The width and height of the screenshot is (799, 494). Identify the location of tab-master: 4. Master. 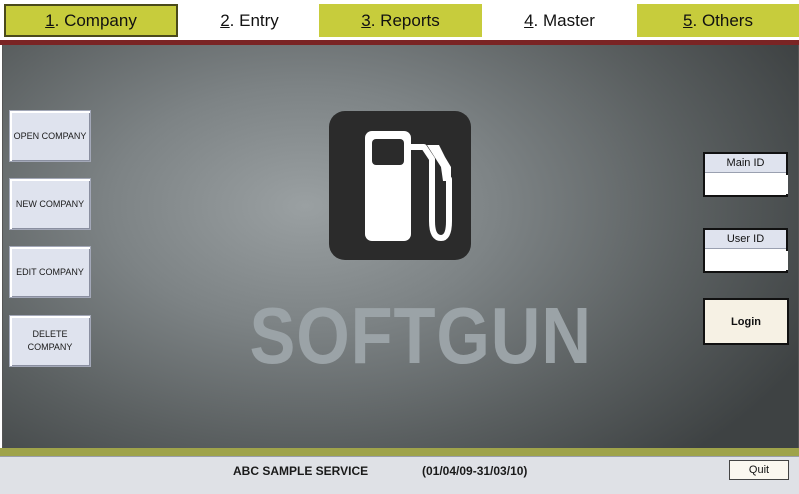
(559, 20).